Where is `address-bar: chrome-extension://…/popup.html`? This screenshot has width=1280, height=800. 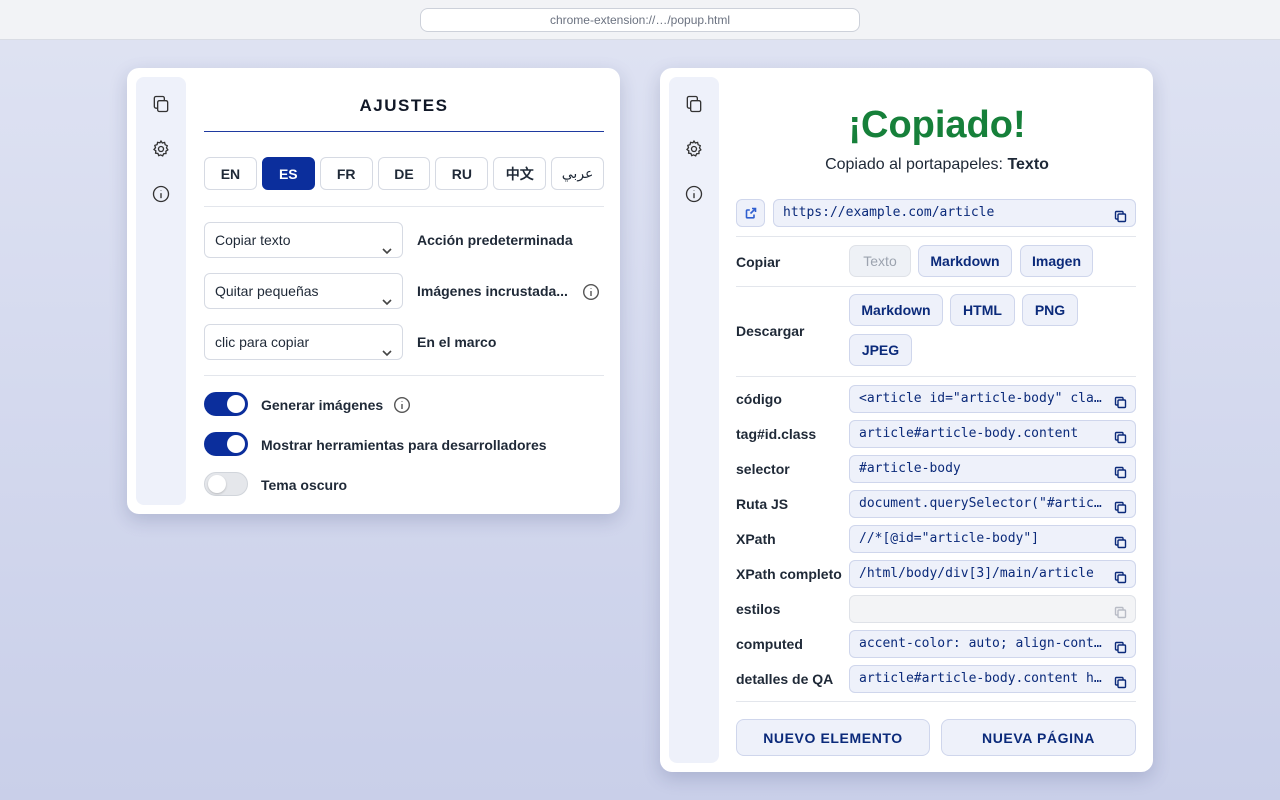
address-bar: chrome-extension://…/popup.html is located at coordinates (640, 20).